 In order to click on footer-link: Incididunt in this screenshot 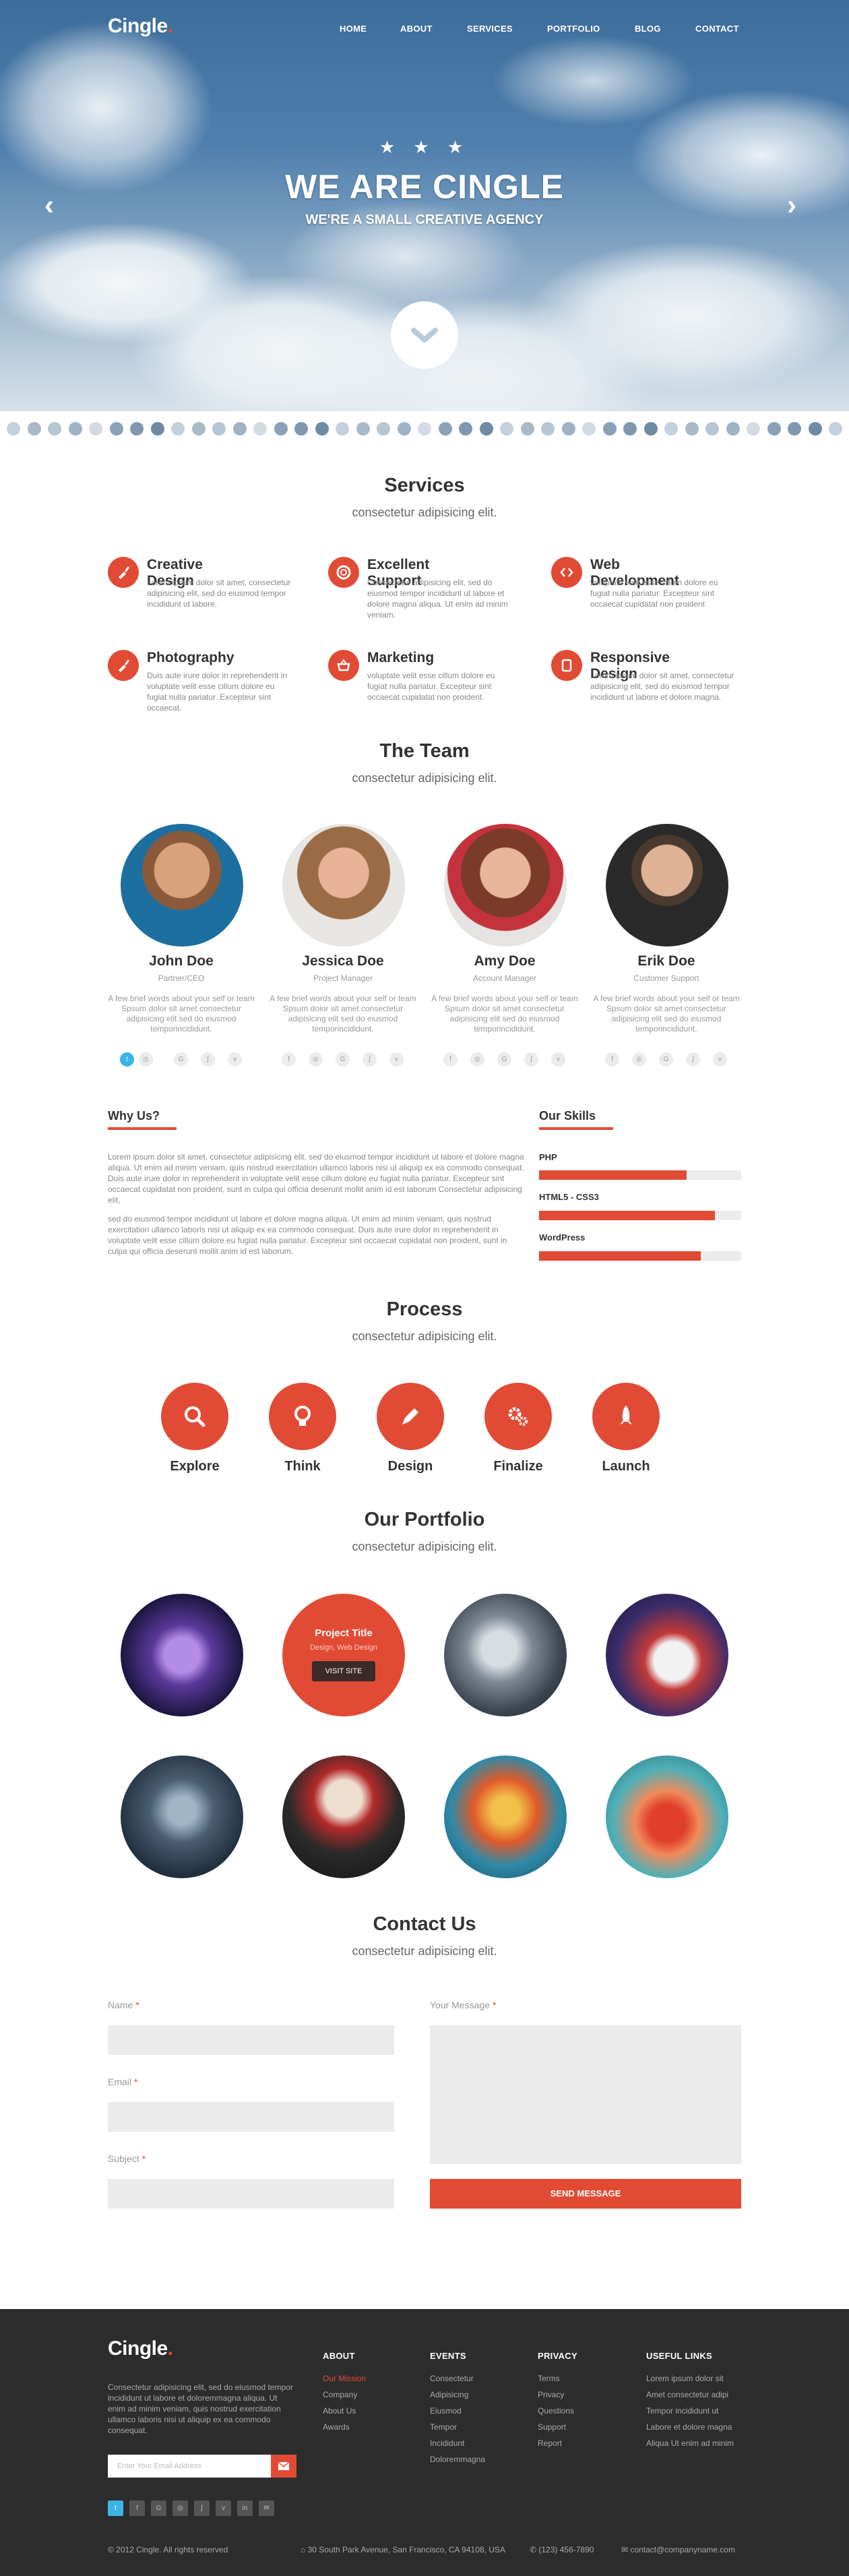, I will do `click(458, 2443)`.